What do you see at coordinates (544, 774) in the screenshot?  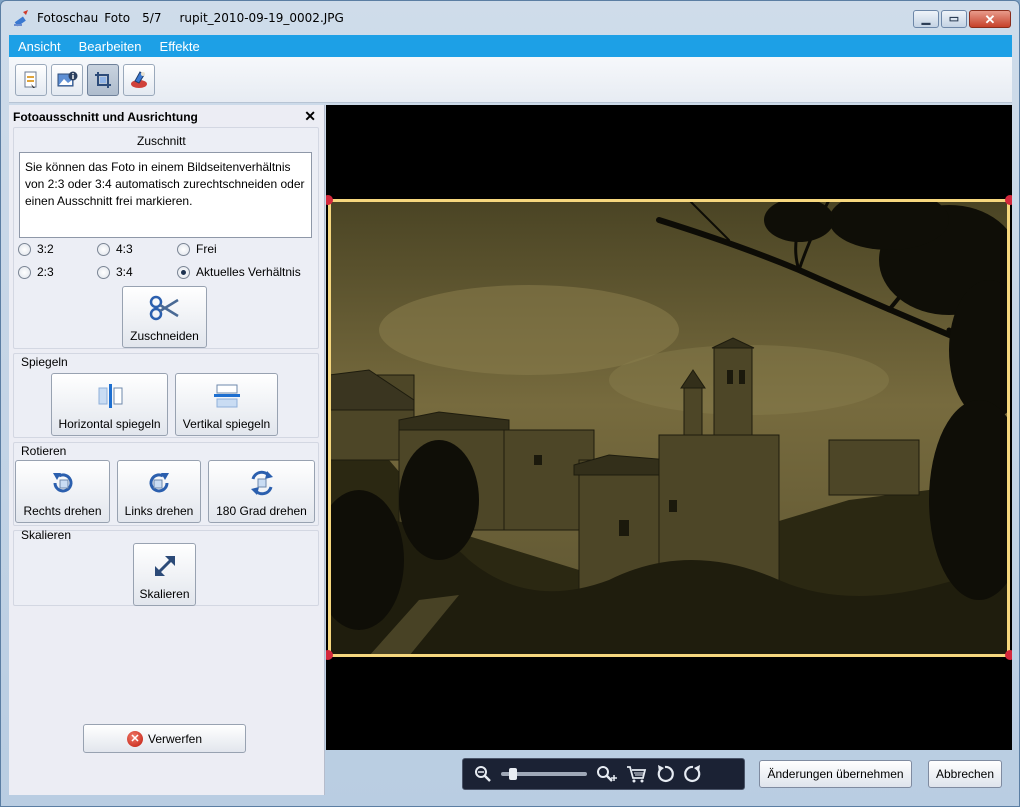 I see `zoom-slider` at bounding box center [544, 774].